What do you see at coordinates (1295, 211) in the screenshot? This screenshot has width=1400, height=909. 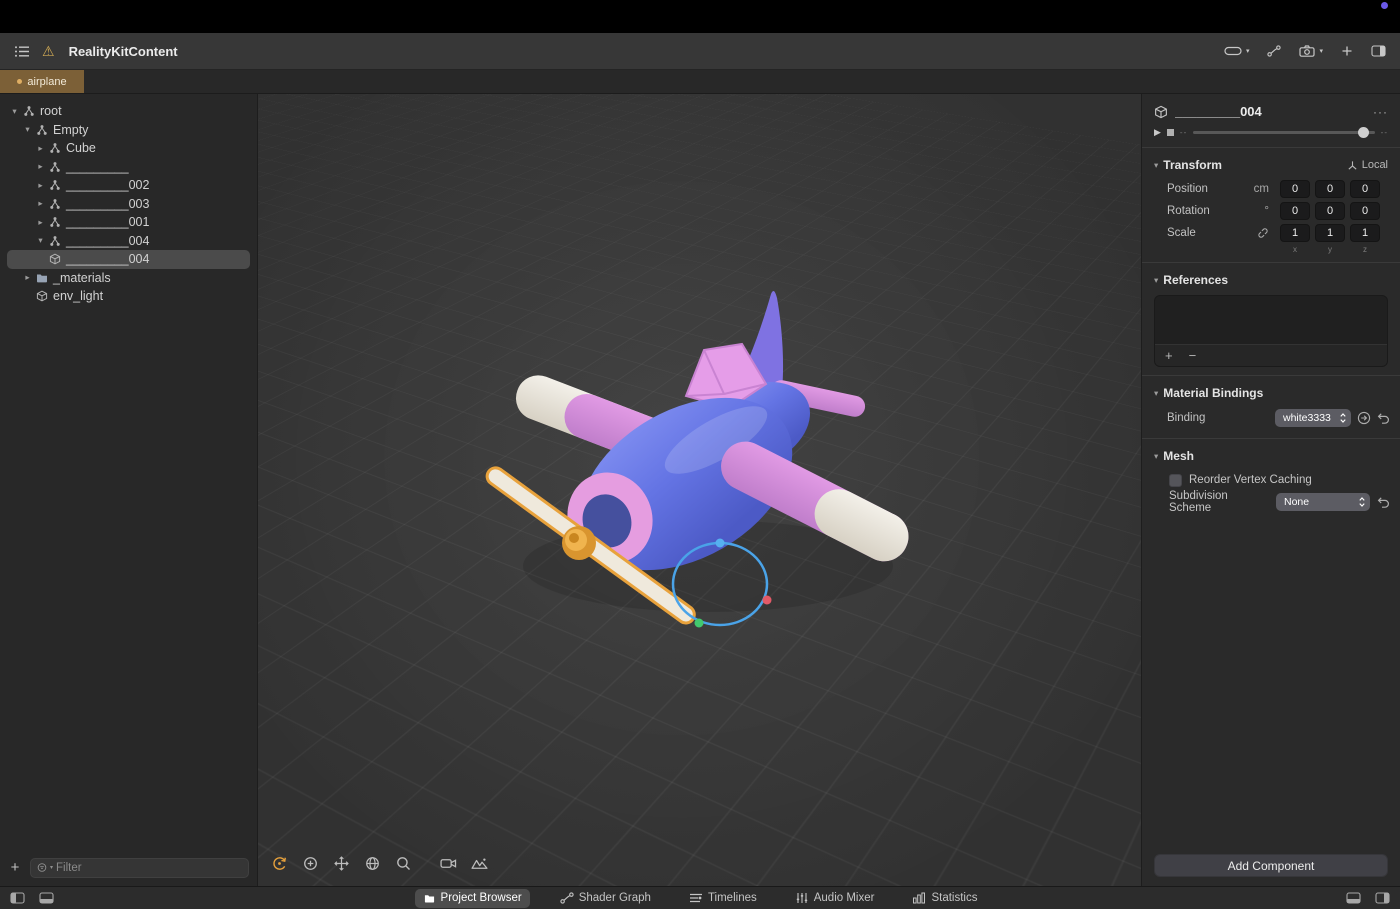 I see `rotation-x-field: 0` at bounding box center [1295, 211].